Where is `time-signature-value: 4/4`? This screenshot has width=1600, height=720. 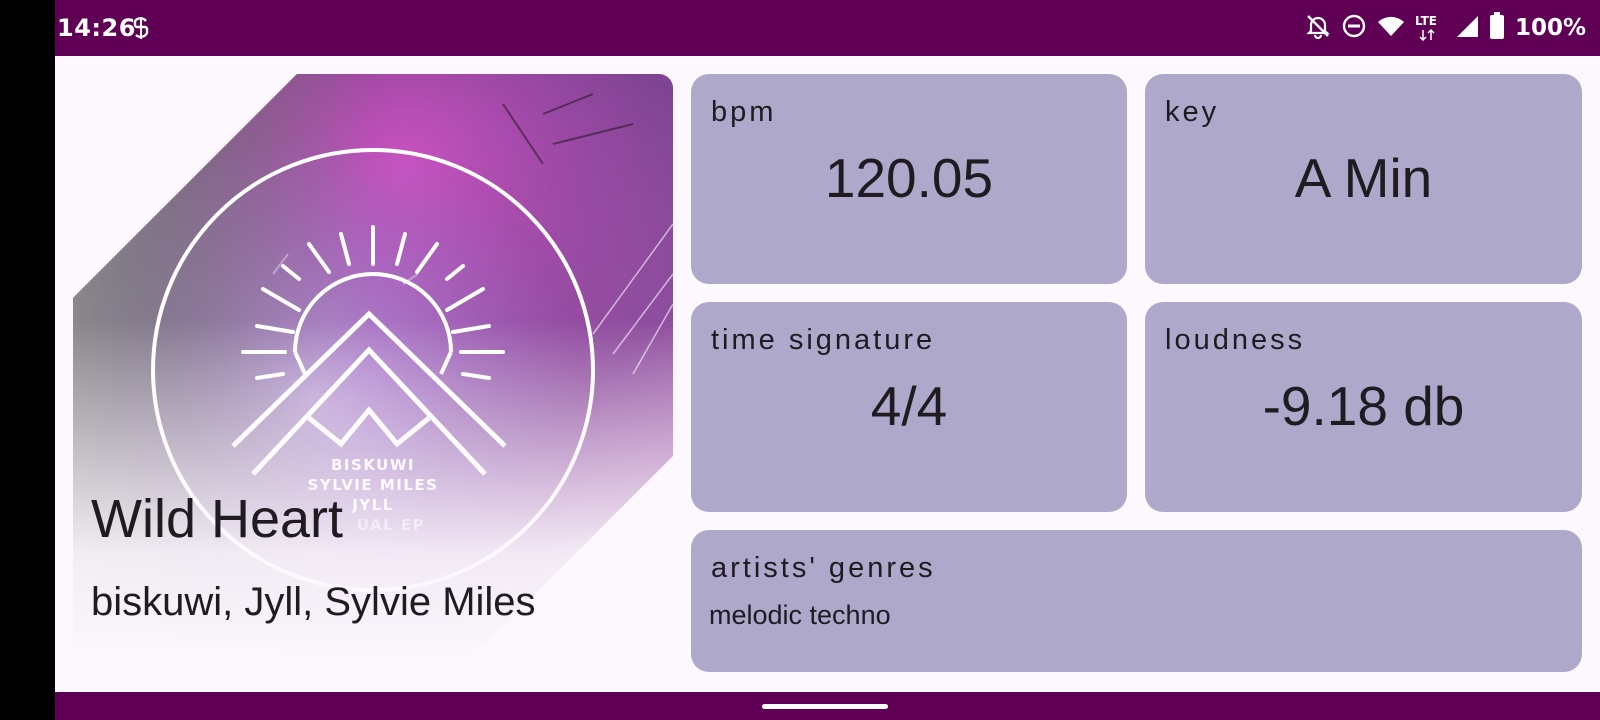 time-signature-value: 4/4 is located at coordinates (909, 406).